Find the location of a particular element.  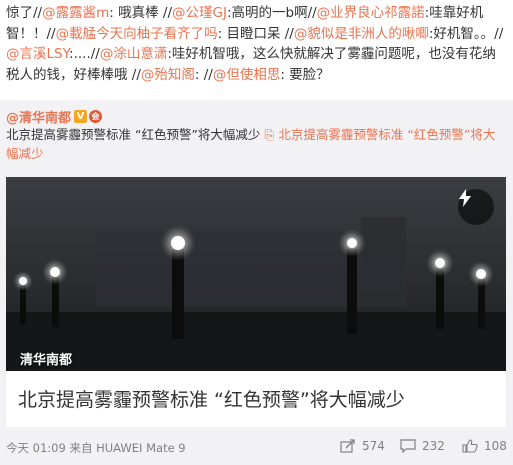

lightning-icon is located at coordinates (465, 198).